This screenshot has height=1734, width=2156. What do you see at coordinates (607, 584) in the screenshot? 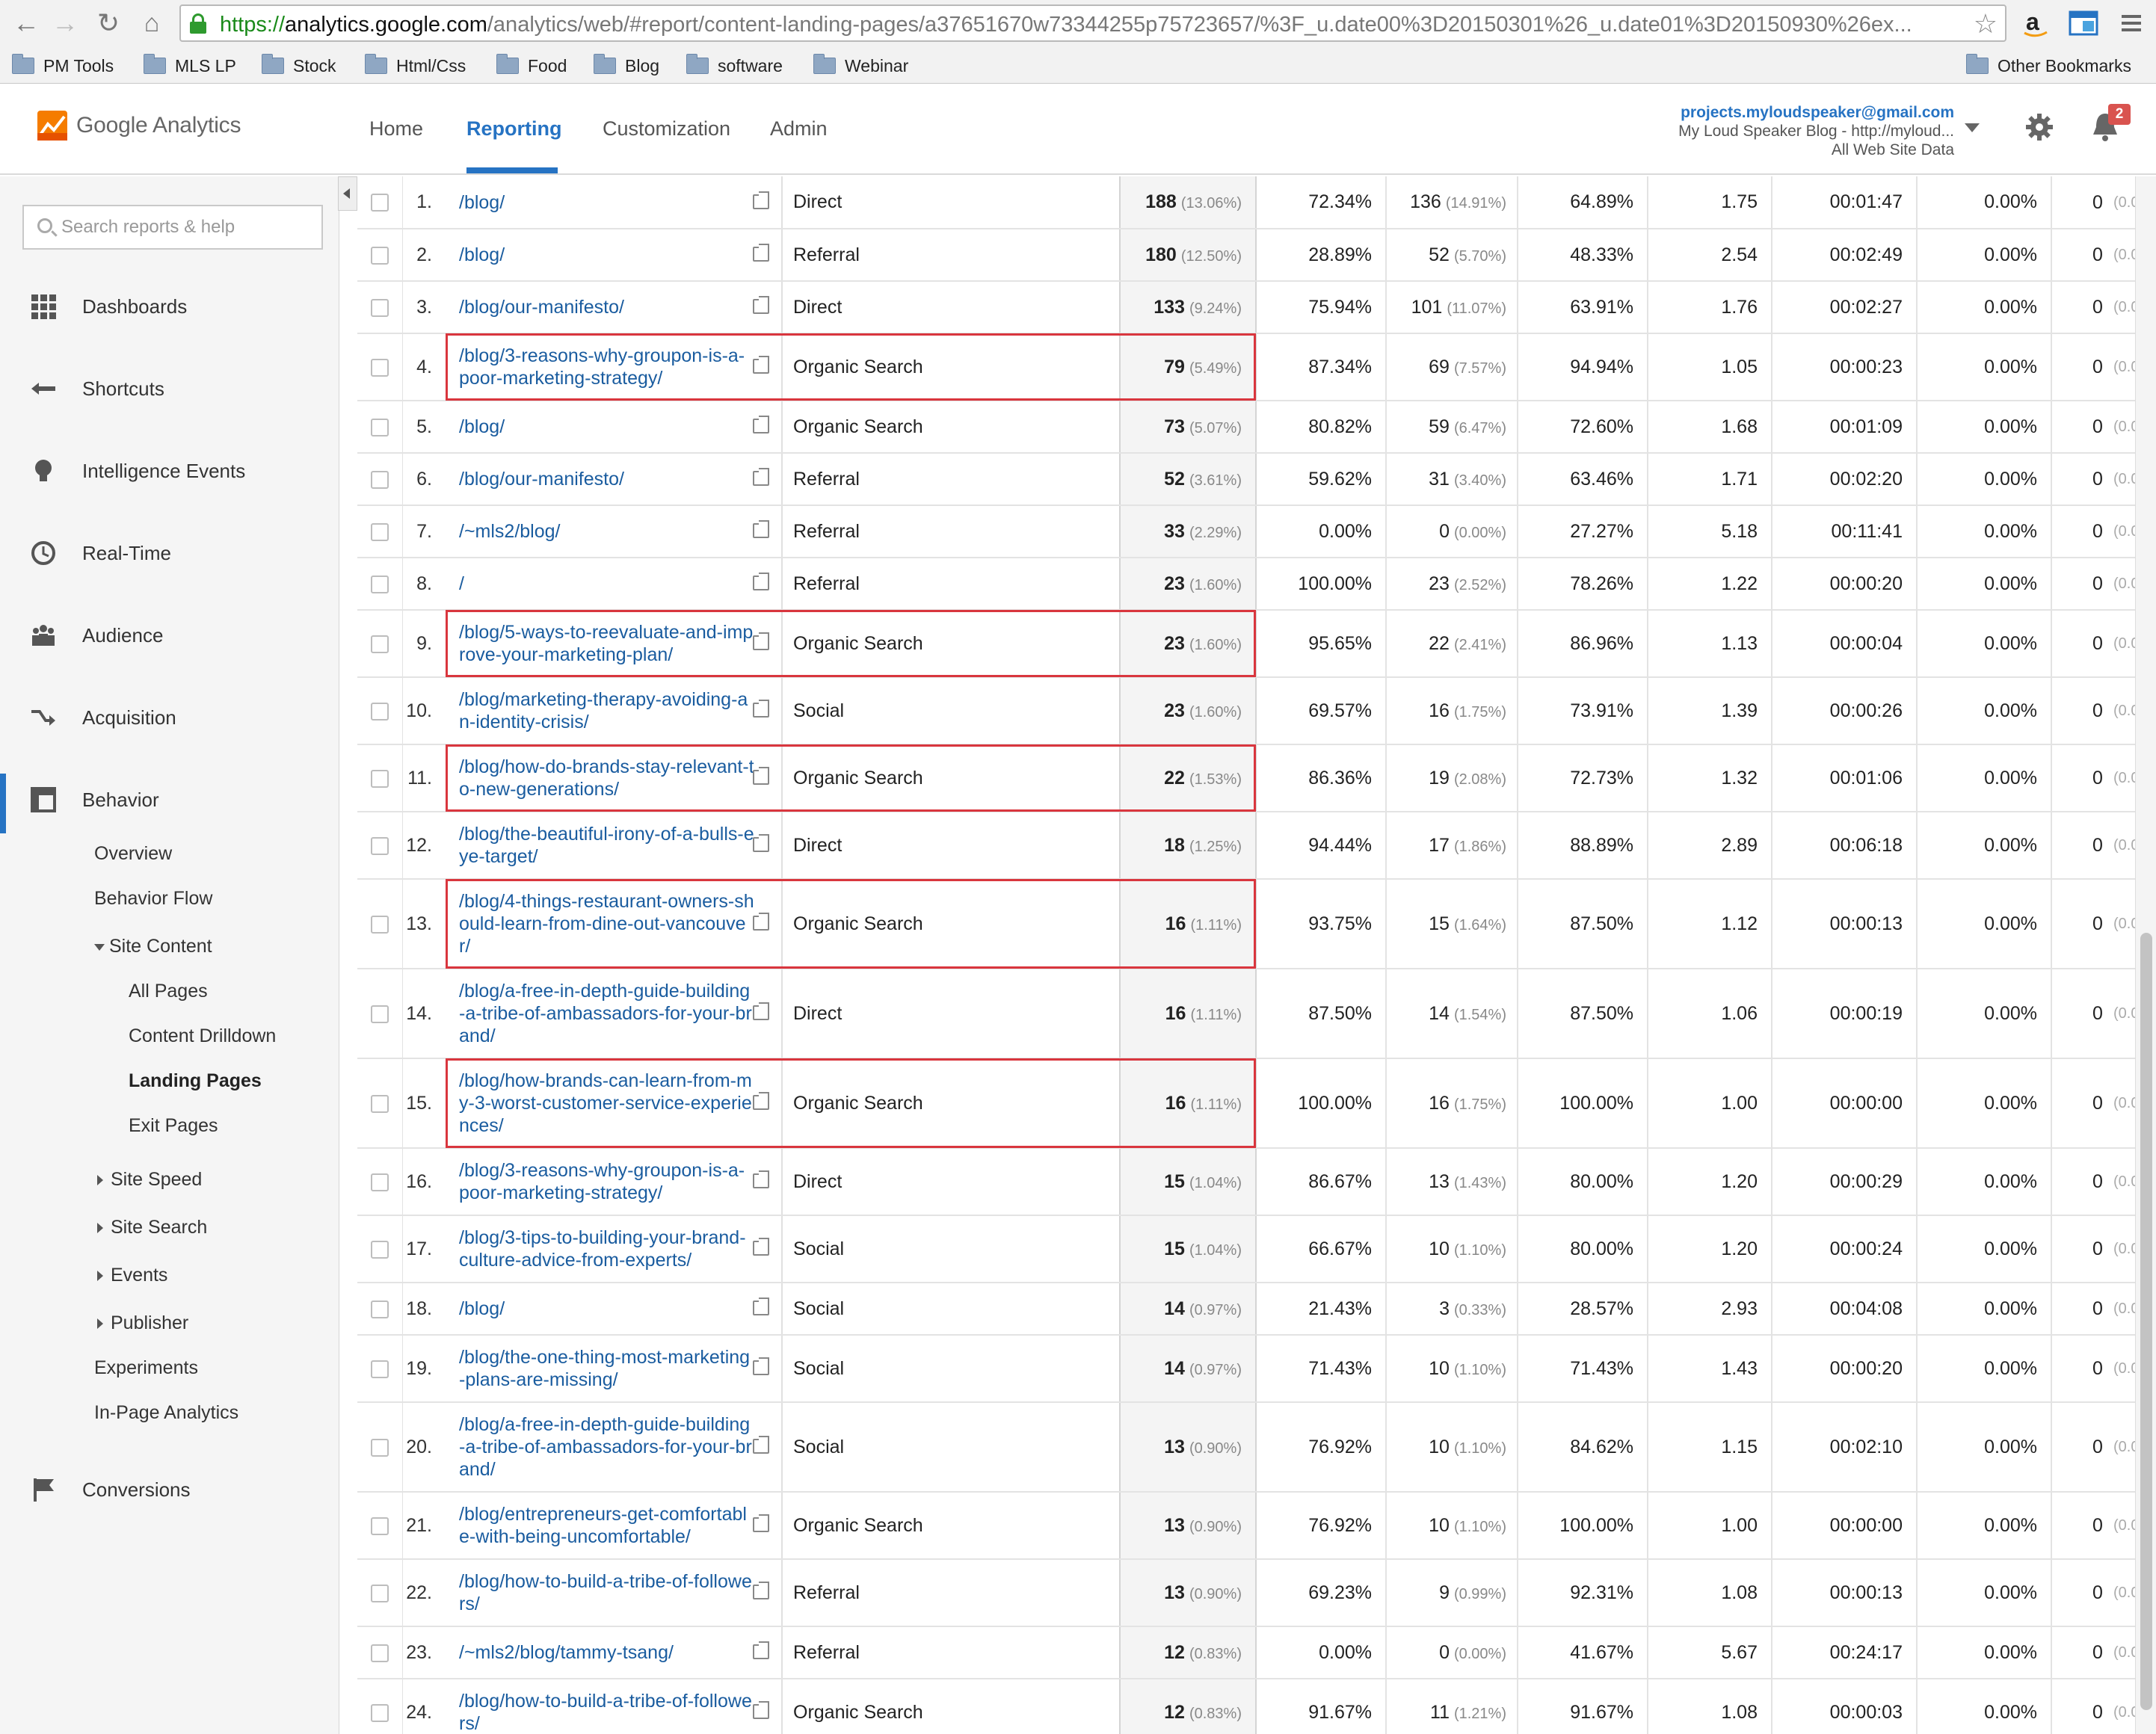
I see `landing-page-link: /` at bounding box center [607, 584].